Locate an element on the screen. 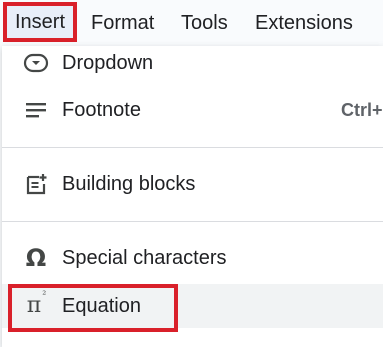 The width and height of the screenshot is (383, 347). menu-format-label: Format is located at coordinates (123, 22).